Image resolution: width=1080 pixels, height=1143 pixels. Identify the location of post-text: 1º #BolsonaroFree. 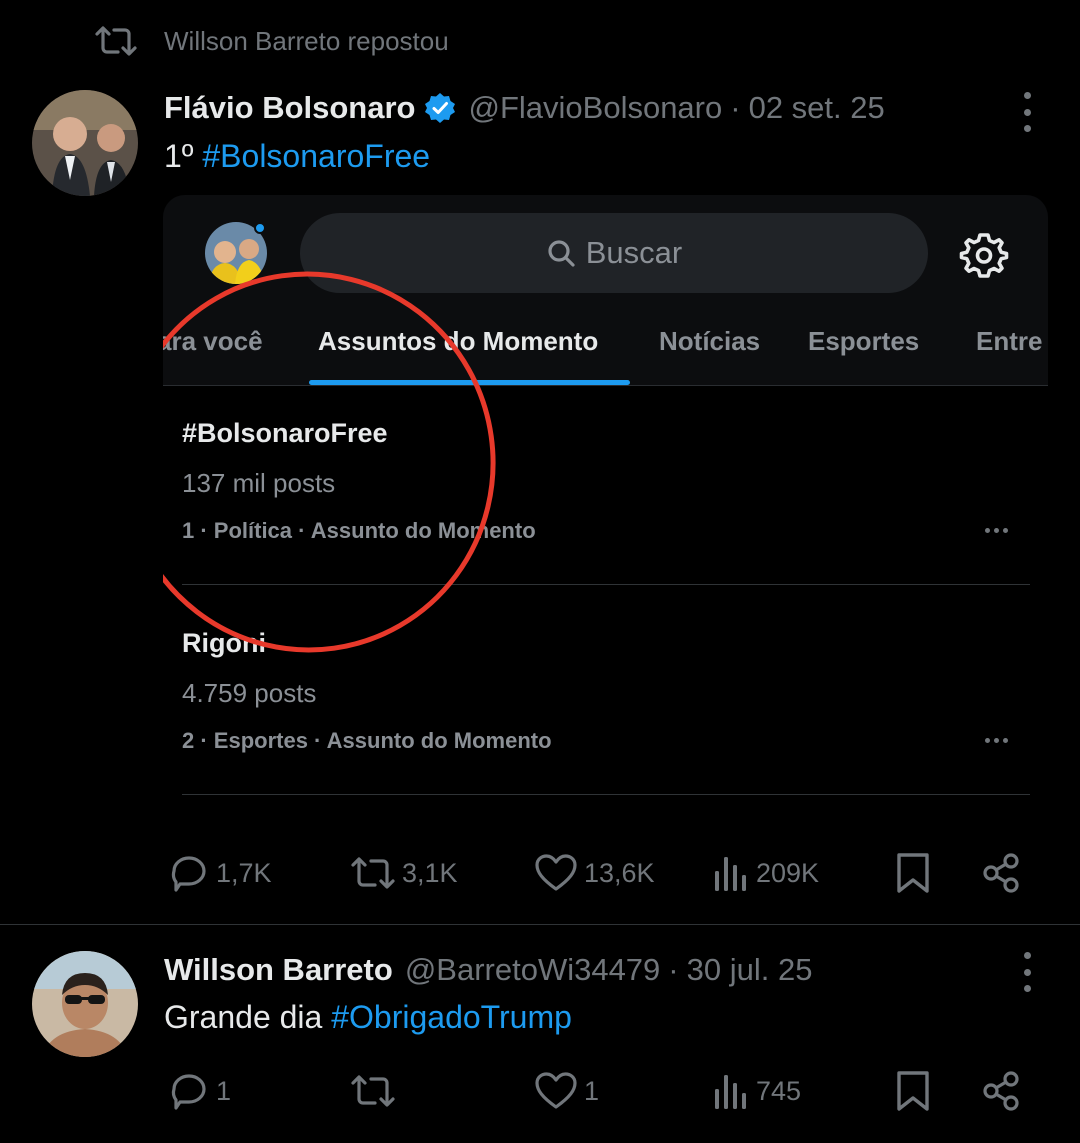
(297, 156).